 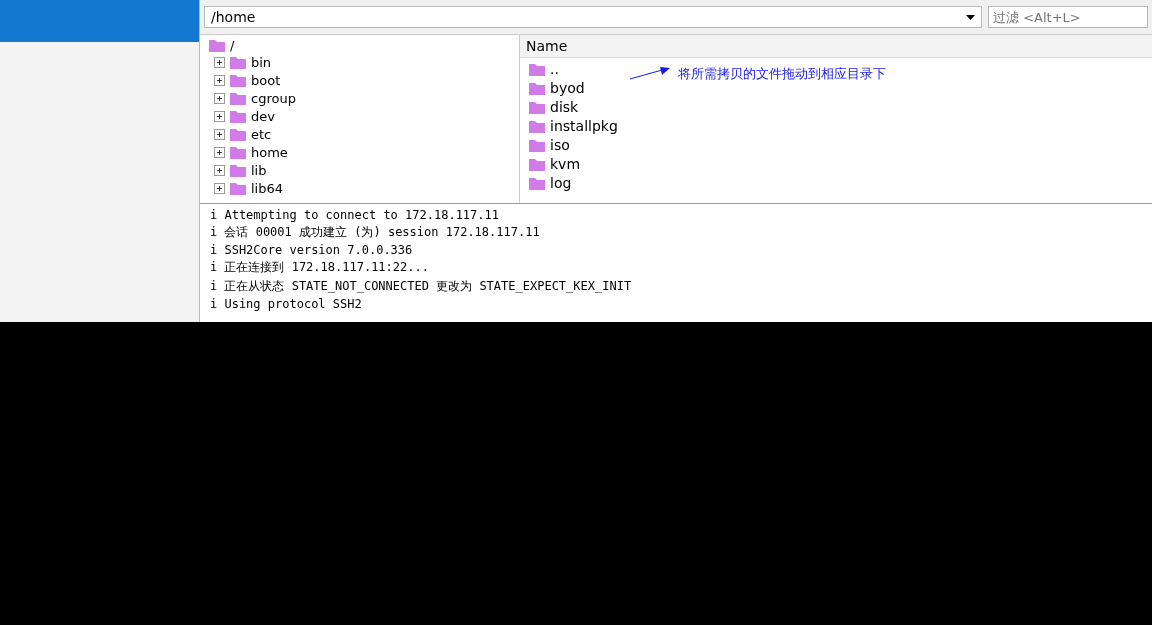 What do you see at coordinates (561, 183) in the screenshot?
I see `file-item: log` at bounding box center [561, 183].